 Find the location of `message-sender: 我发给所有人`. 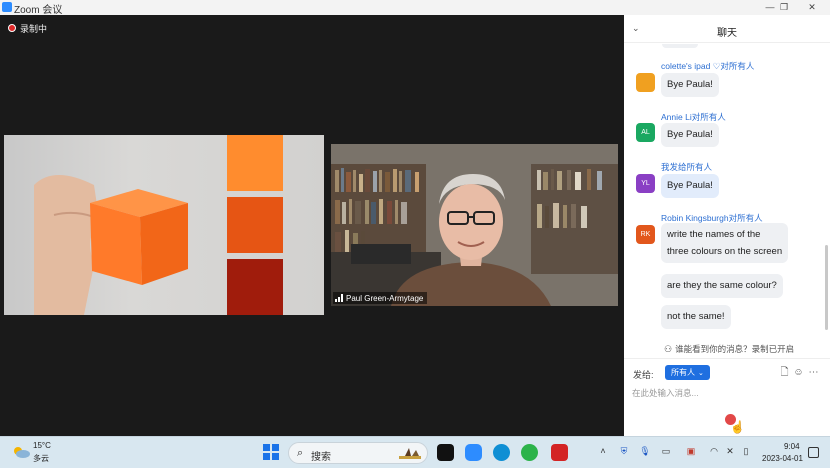

message-sender: 我发给所有人 is located at coordinates (687, 167).